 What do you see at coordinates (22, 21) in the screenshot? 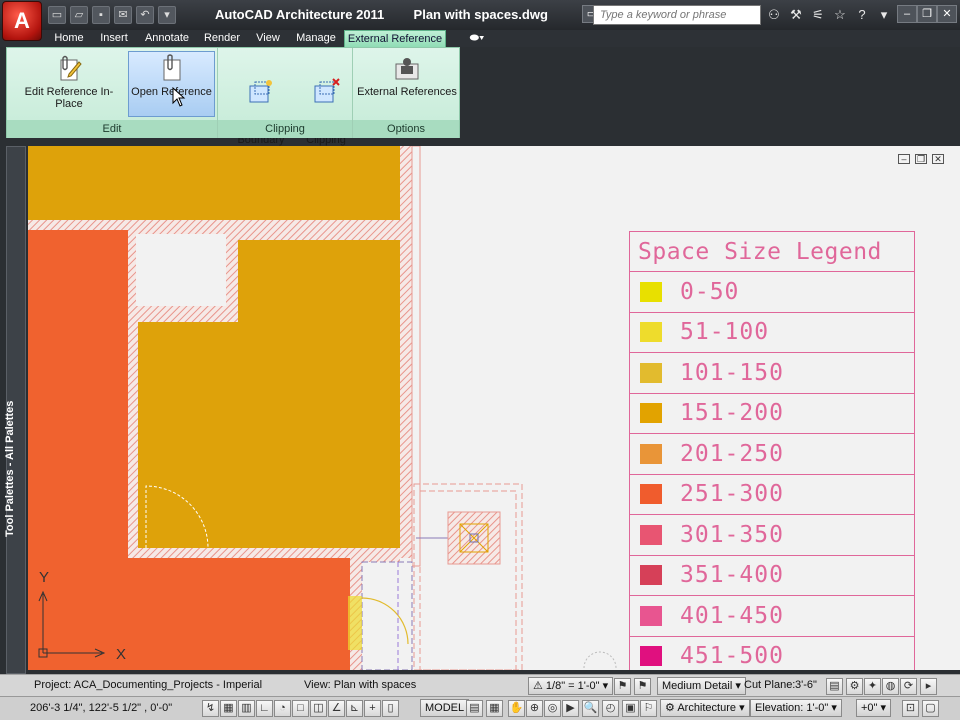
I see `application-menu-button: A` at bounding box center [22, 21].